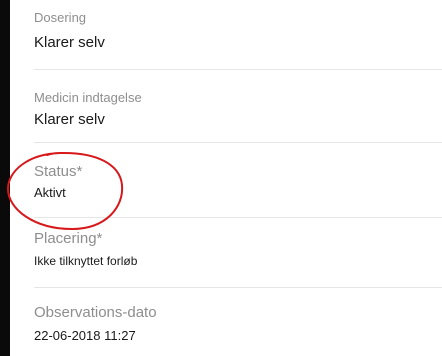  What do you see at coordinates (50, 192) in the screenshot?
I see `field-value: Aktivt` at bounding box center [50, 192].